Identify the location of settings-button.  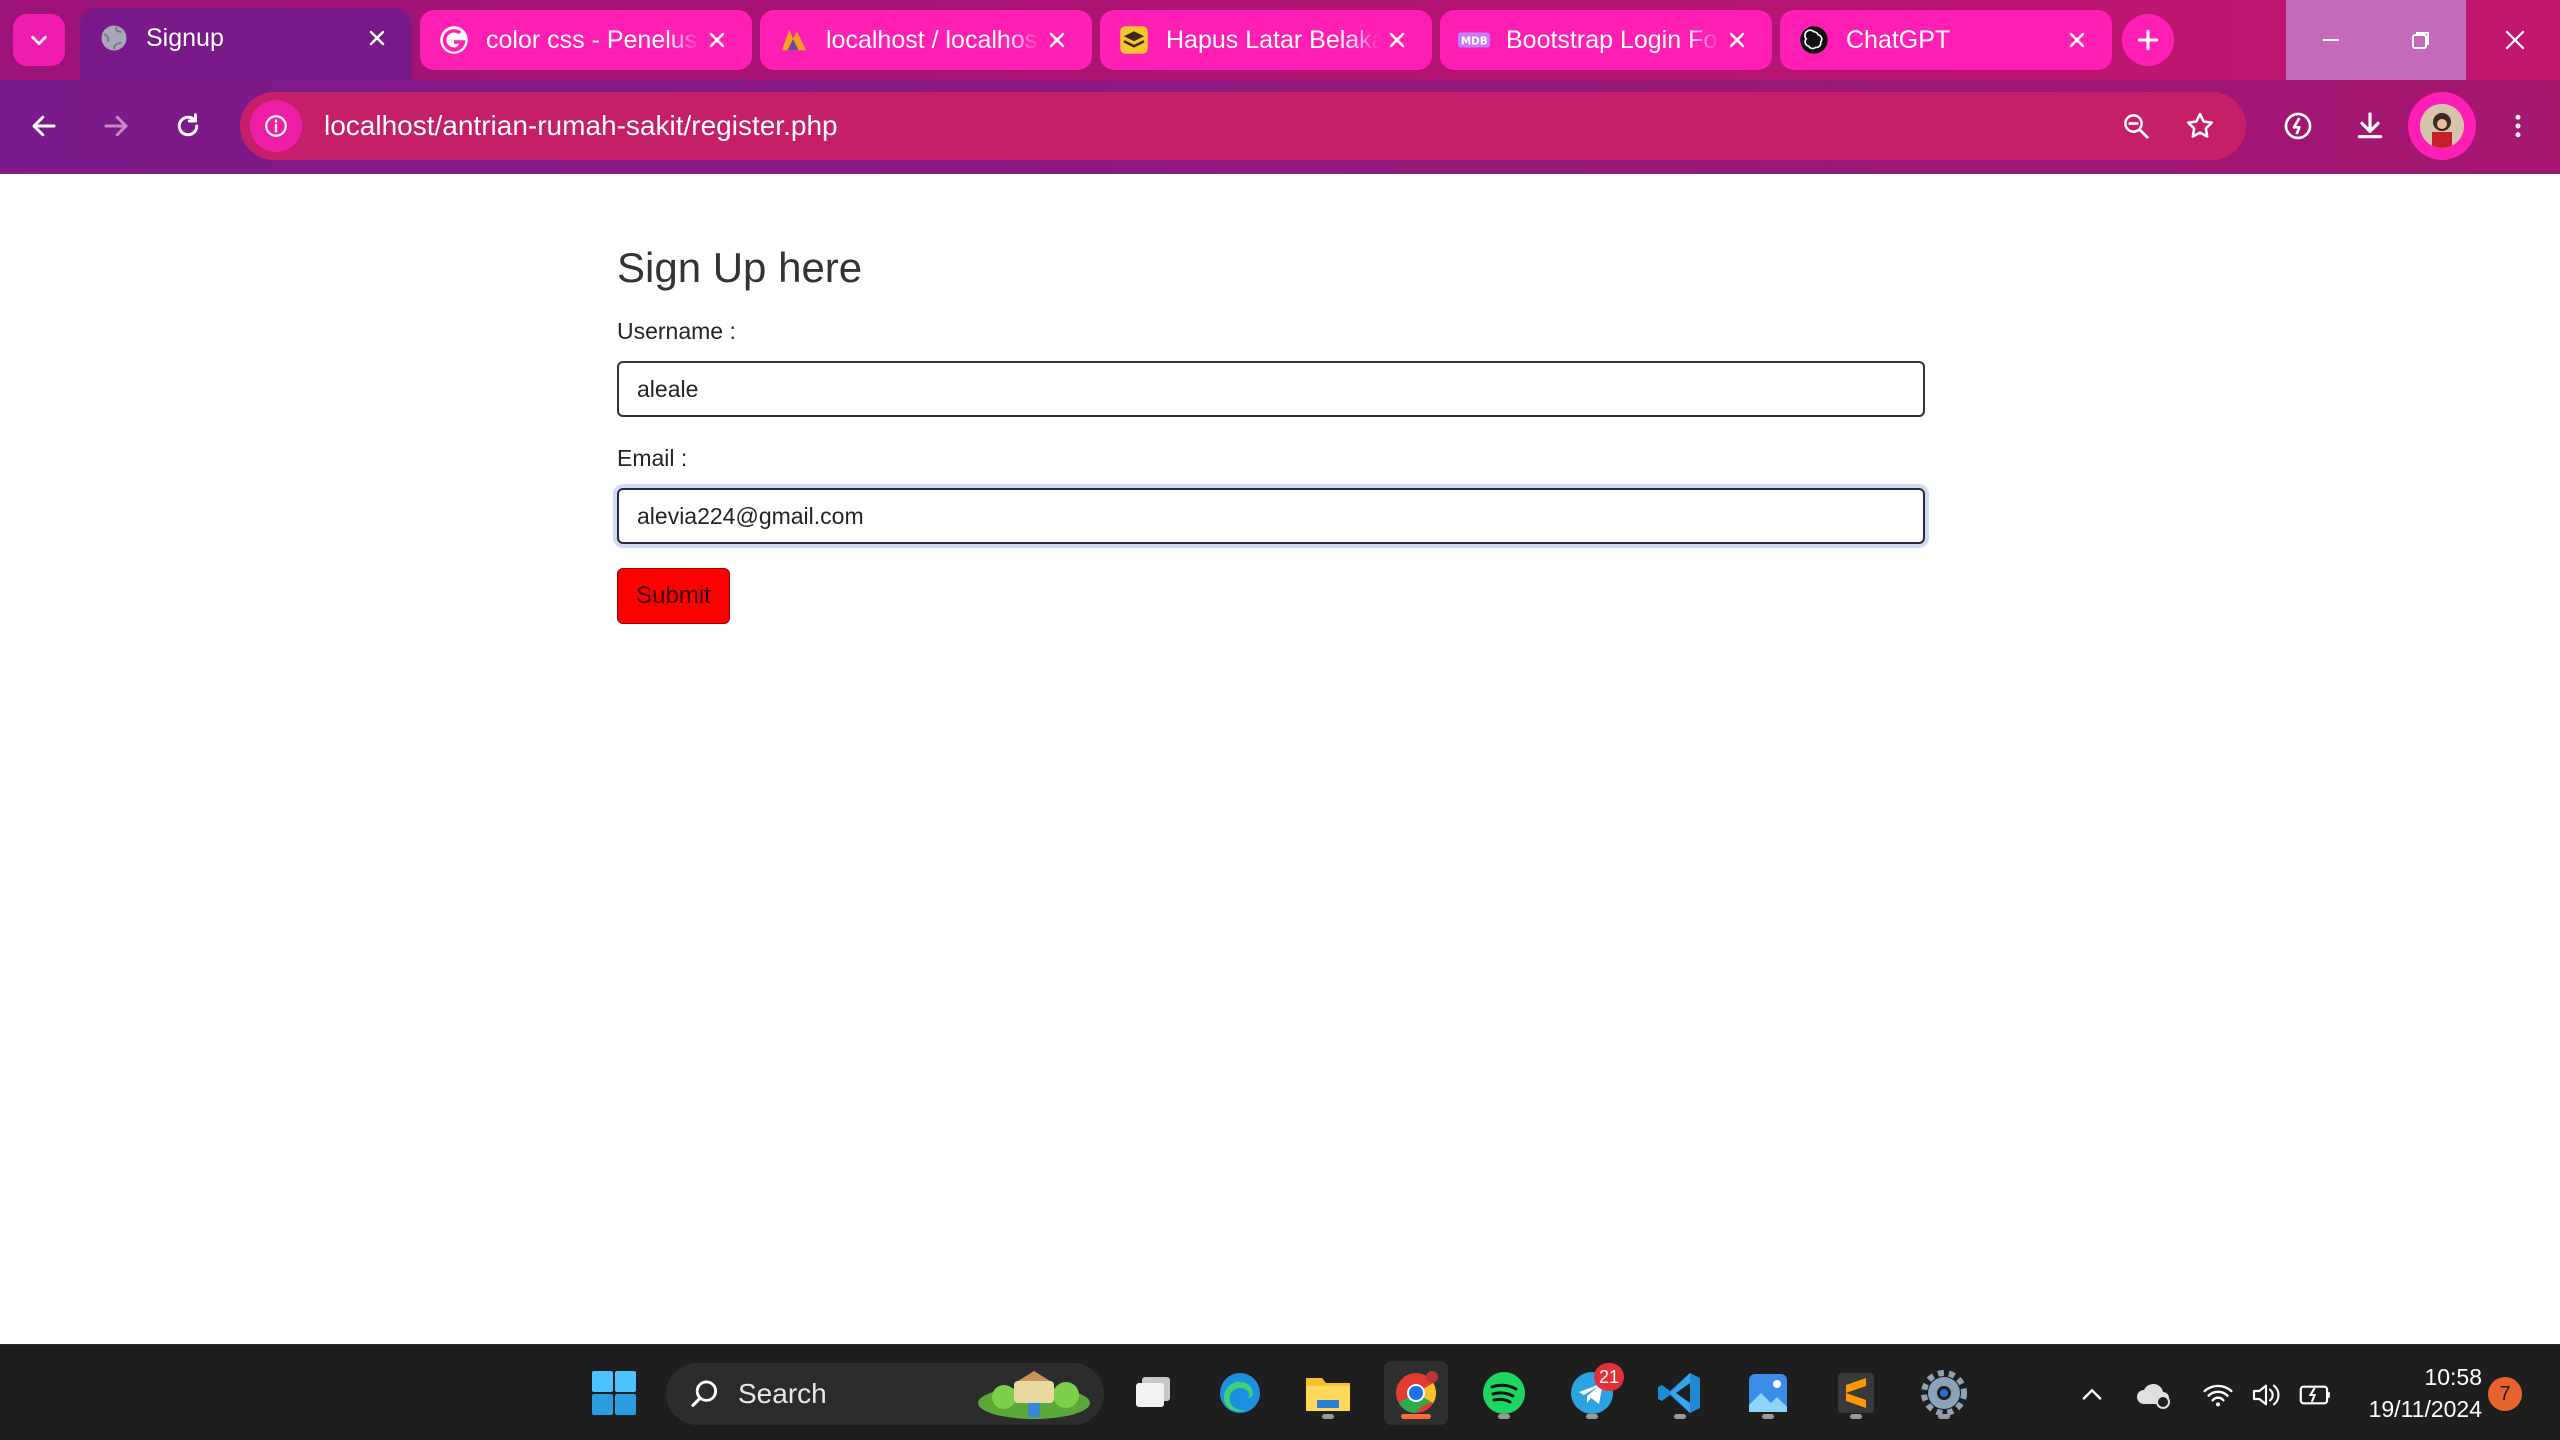
(1944, 1393).